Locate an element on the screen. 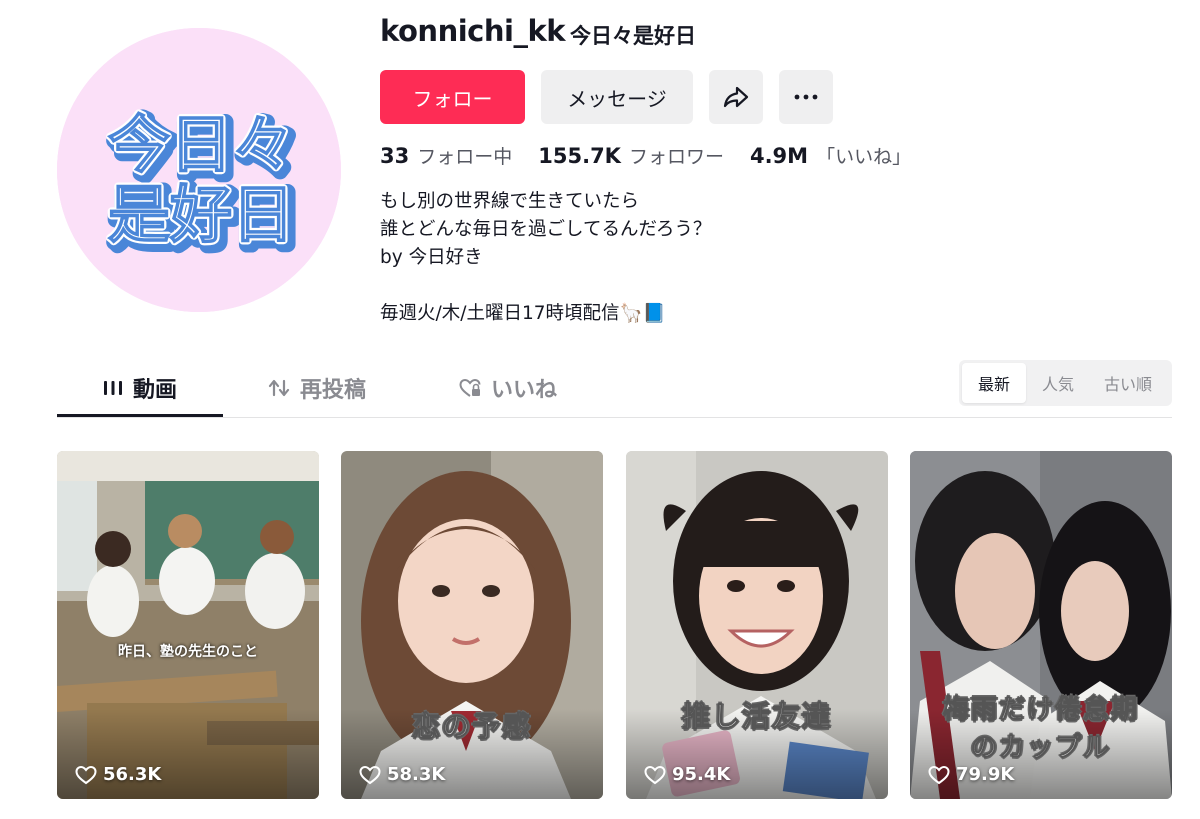 The image size is (1200, 819). svg-text: 今日々 is located at coordinates (201, 144).